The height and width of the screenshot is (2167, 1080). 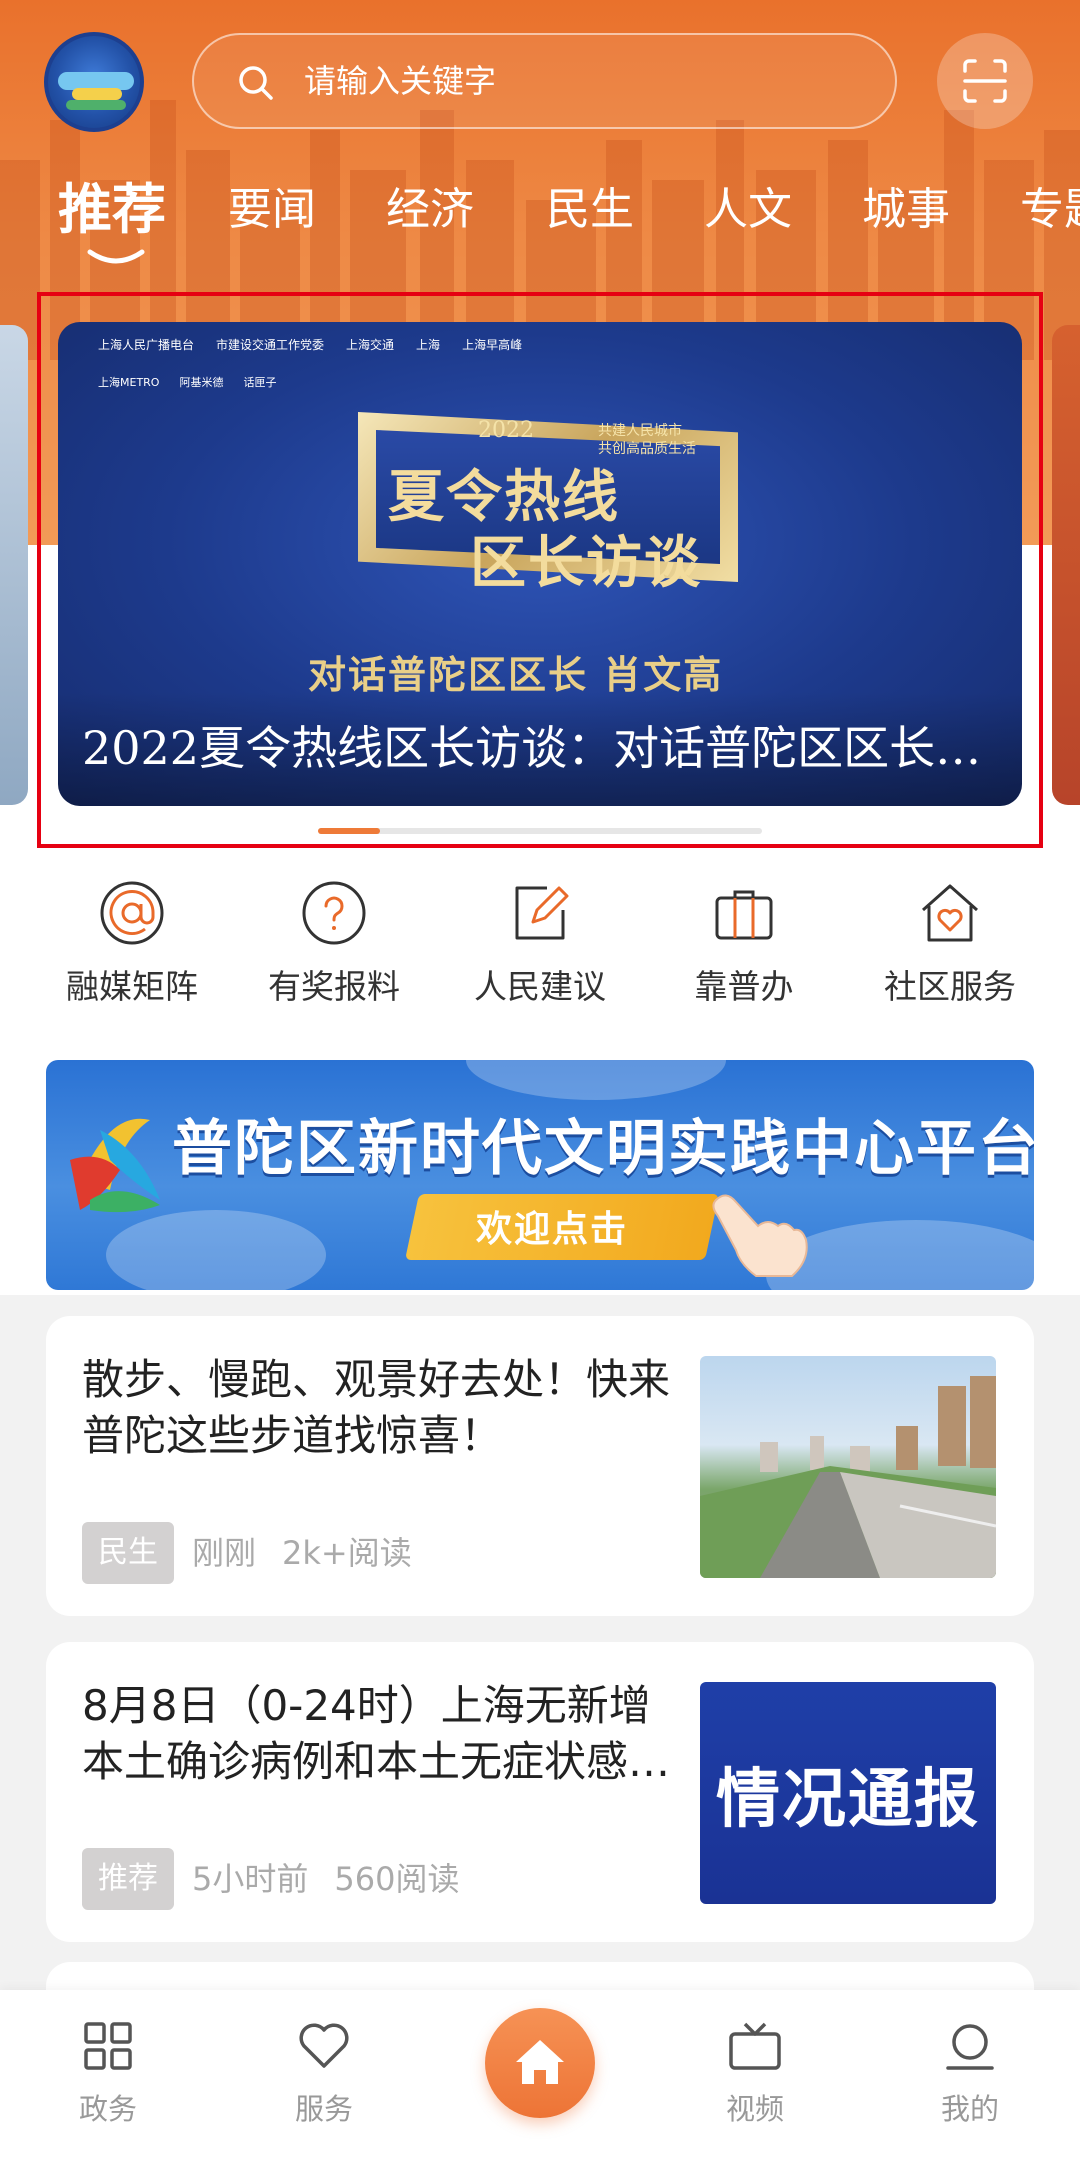 I want to click on tab-city: 城事, so click(x=906, y=210).